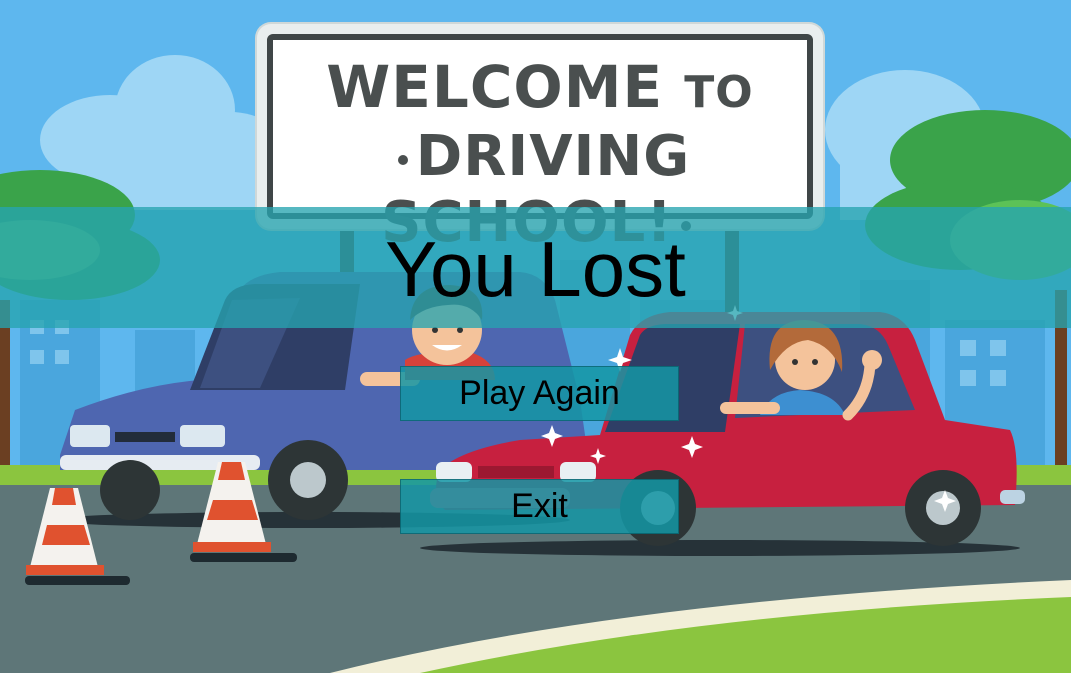 This screenshot has width=1071, height=673. What do you see at coordinates (402, 159) in the screenshot?
I see `sign-dot-left` at bounding box center [402, 159].